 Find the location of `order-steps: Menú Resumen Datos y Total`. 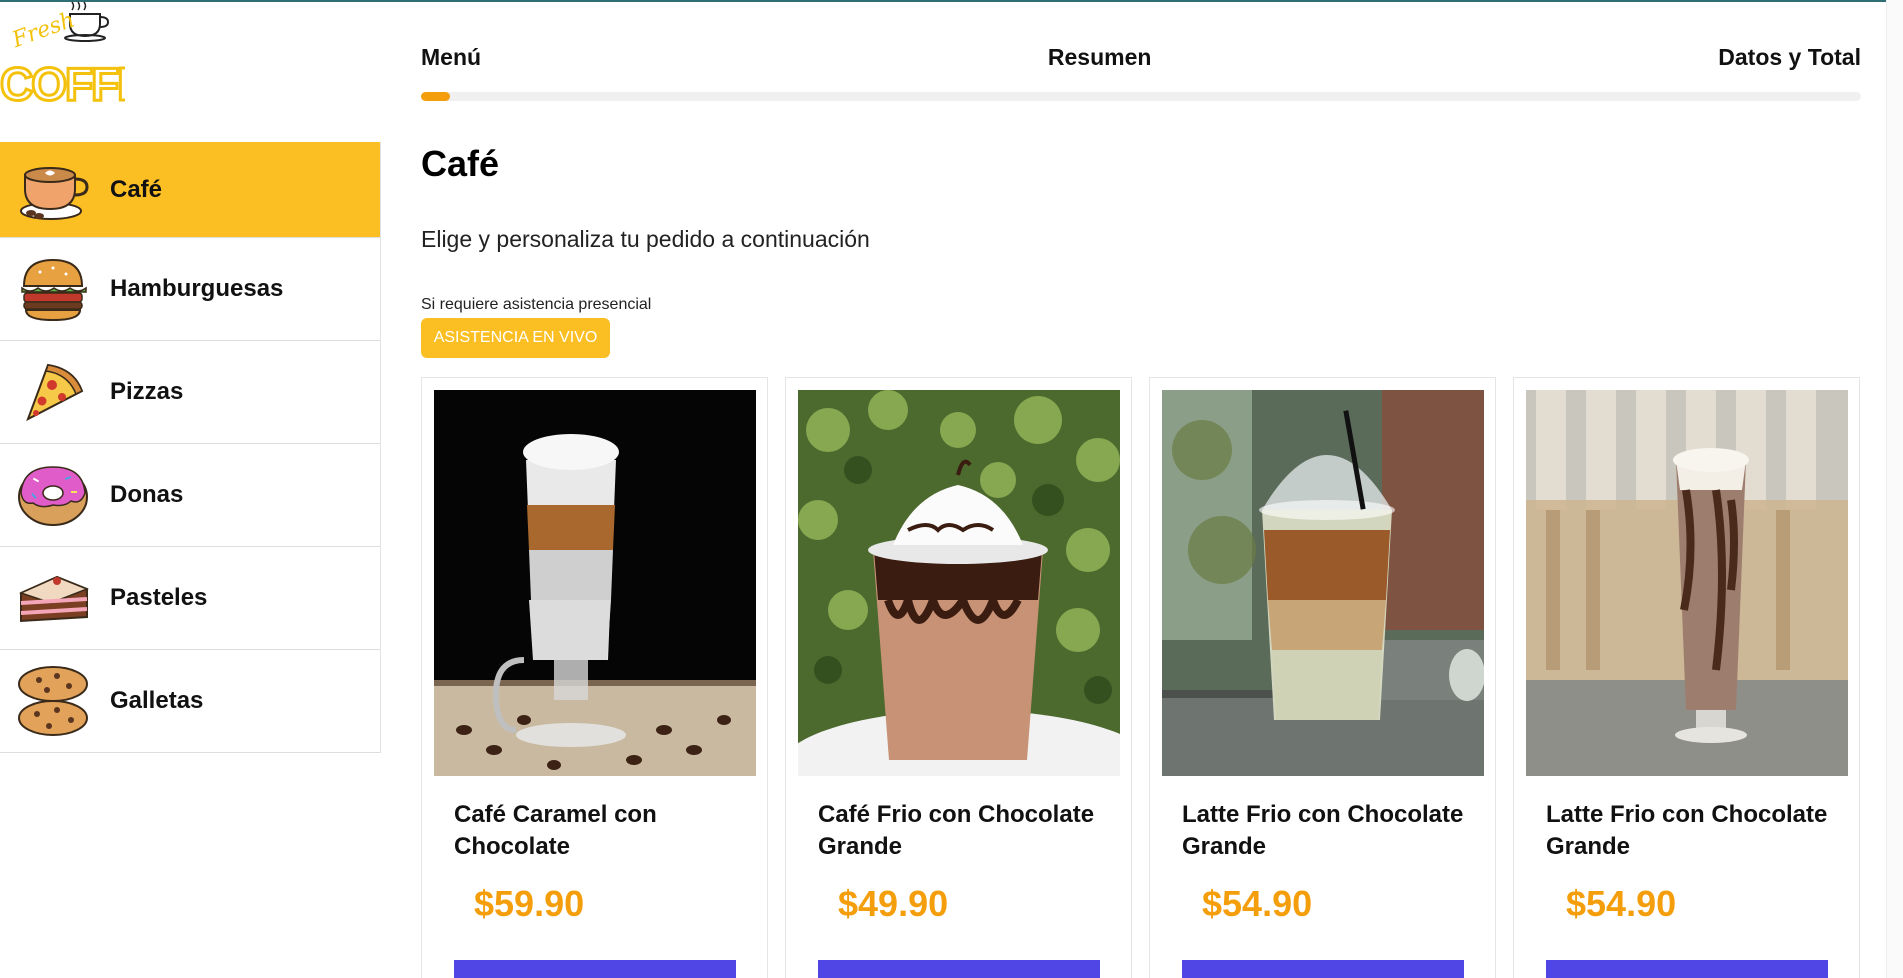

order-steps: Menú Resumen Datos y Total is located at coordinates (1141, 59).